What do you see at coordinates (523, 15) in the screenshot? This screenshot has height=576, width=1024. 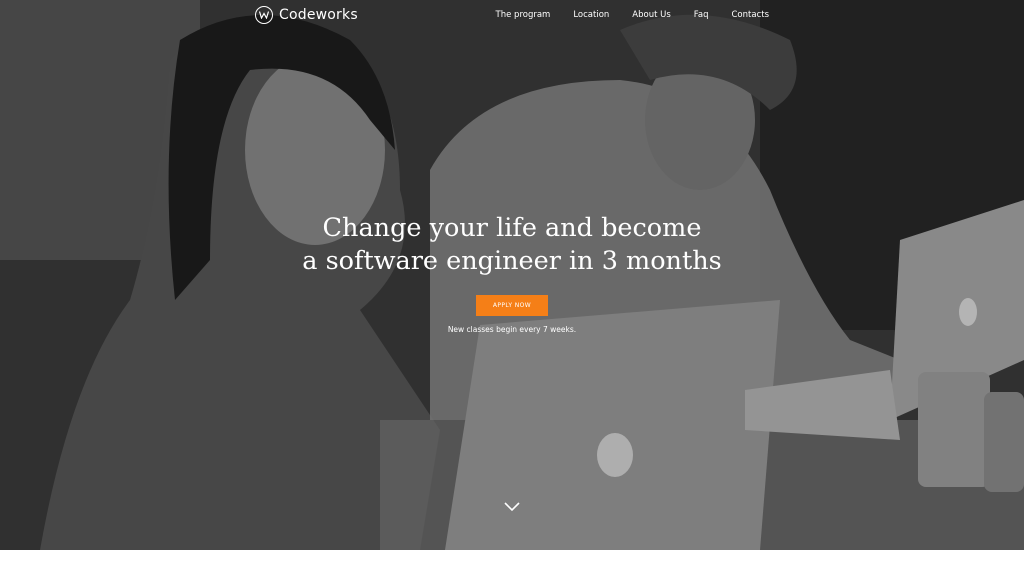 I see `nav-link-the-program: The program` at bounding box center [523, 15].